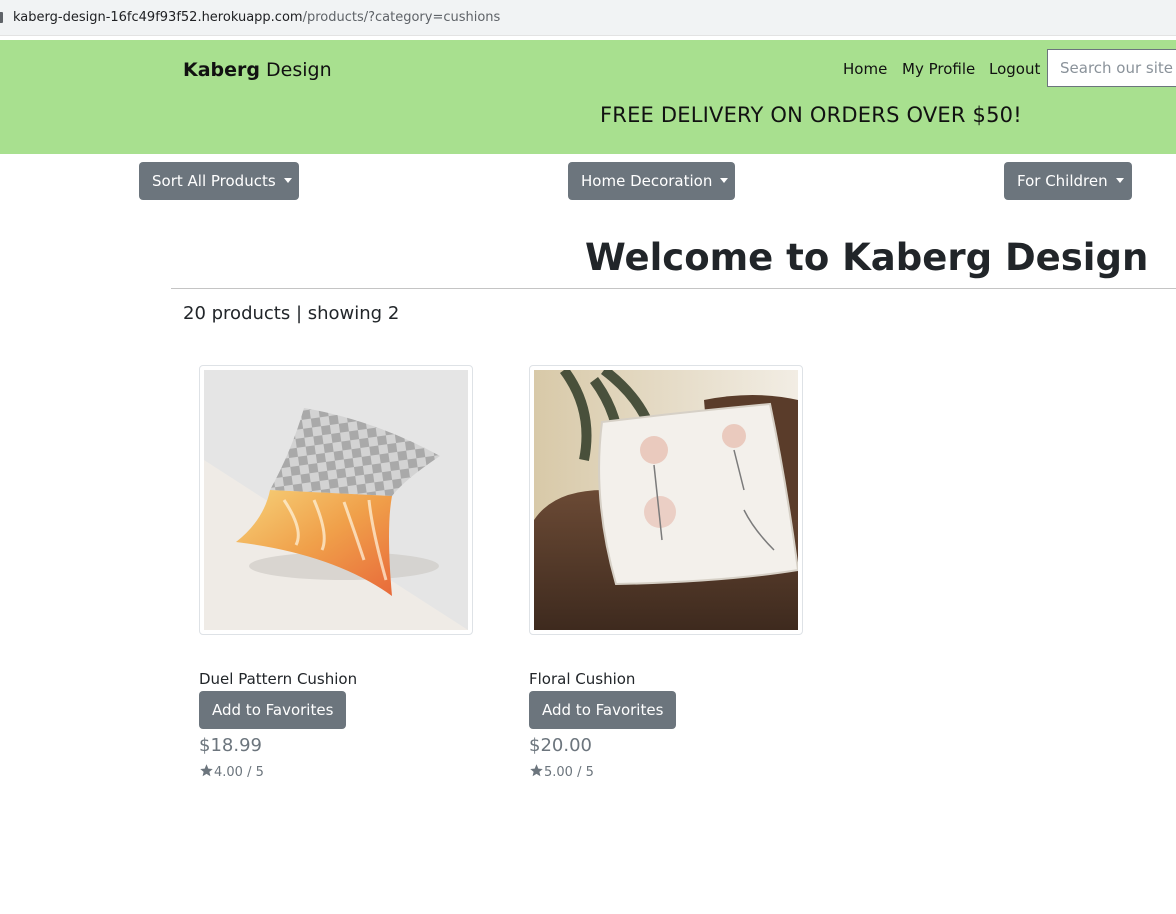 This screenshot has height=914, width=1176. Describe the element at coordinates (1014, 69) in the screenshot. I see `nav-logout-link: Logout` at that location.